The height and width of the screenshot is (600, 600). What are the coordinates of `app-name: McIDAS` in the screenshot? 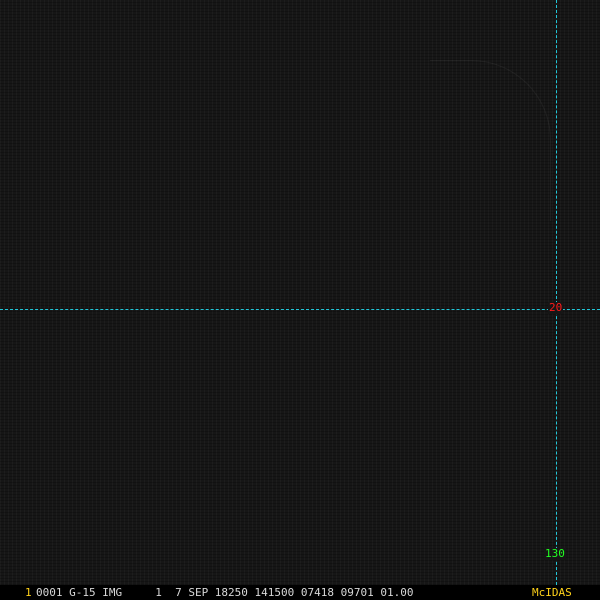 It's located at (552, 592).